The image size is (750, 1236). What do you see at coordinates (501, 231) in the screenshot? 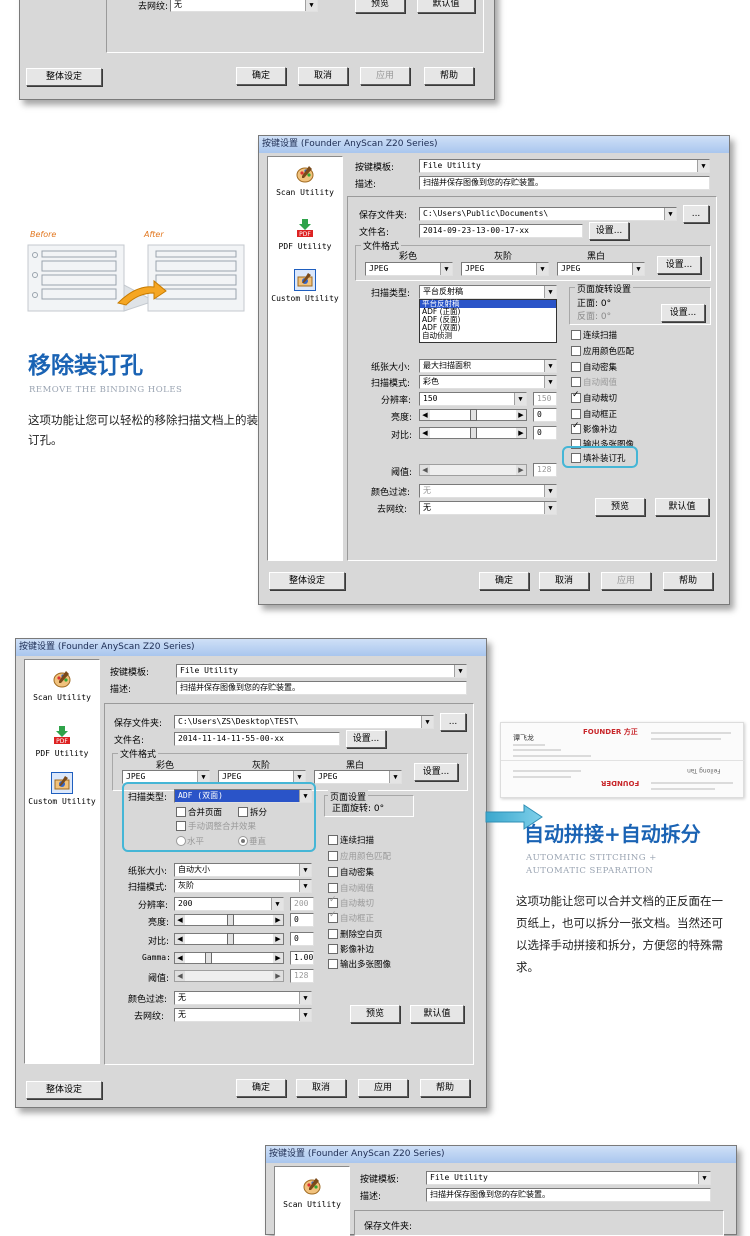
I see `file-name-field: 2014-09-23-13-00-17-xx` at bounding box center [501, 231].